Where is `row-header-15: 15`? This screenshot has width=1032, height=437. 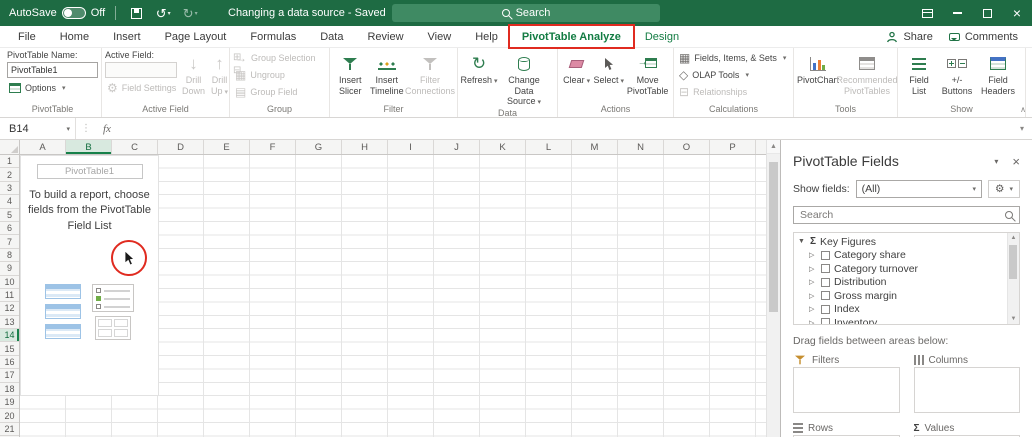
row-header-15: 15 is located at coordinates (9, 349).